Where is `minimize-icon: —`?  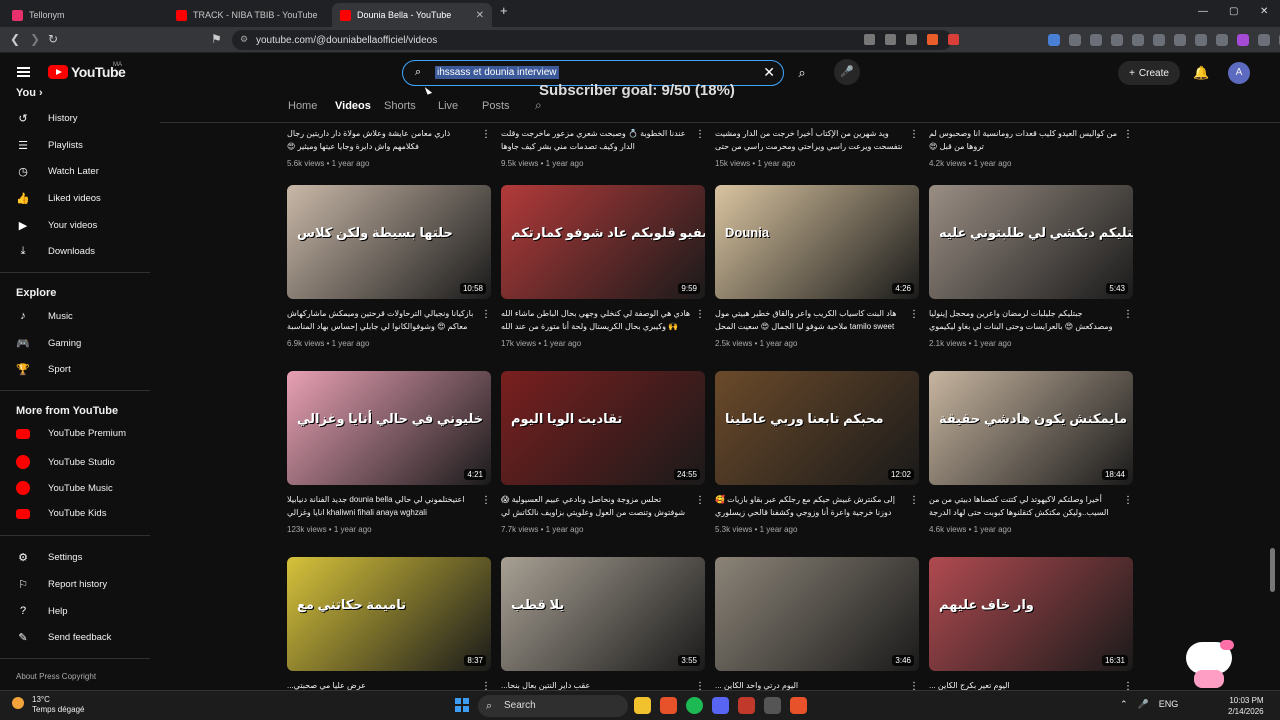
minimize-icon: — is located at coordinates (1203, 11).